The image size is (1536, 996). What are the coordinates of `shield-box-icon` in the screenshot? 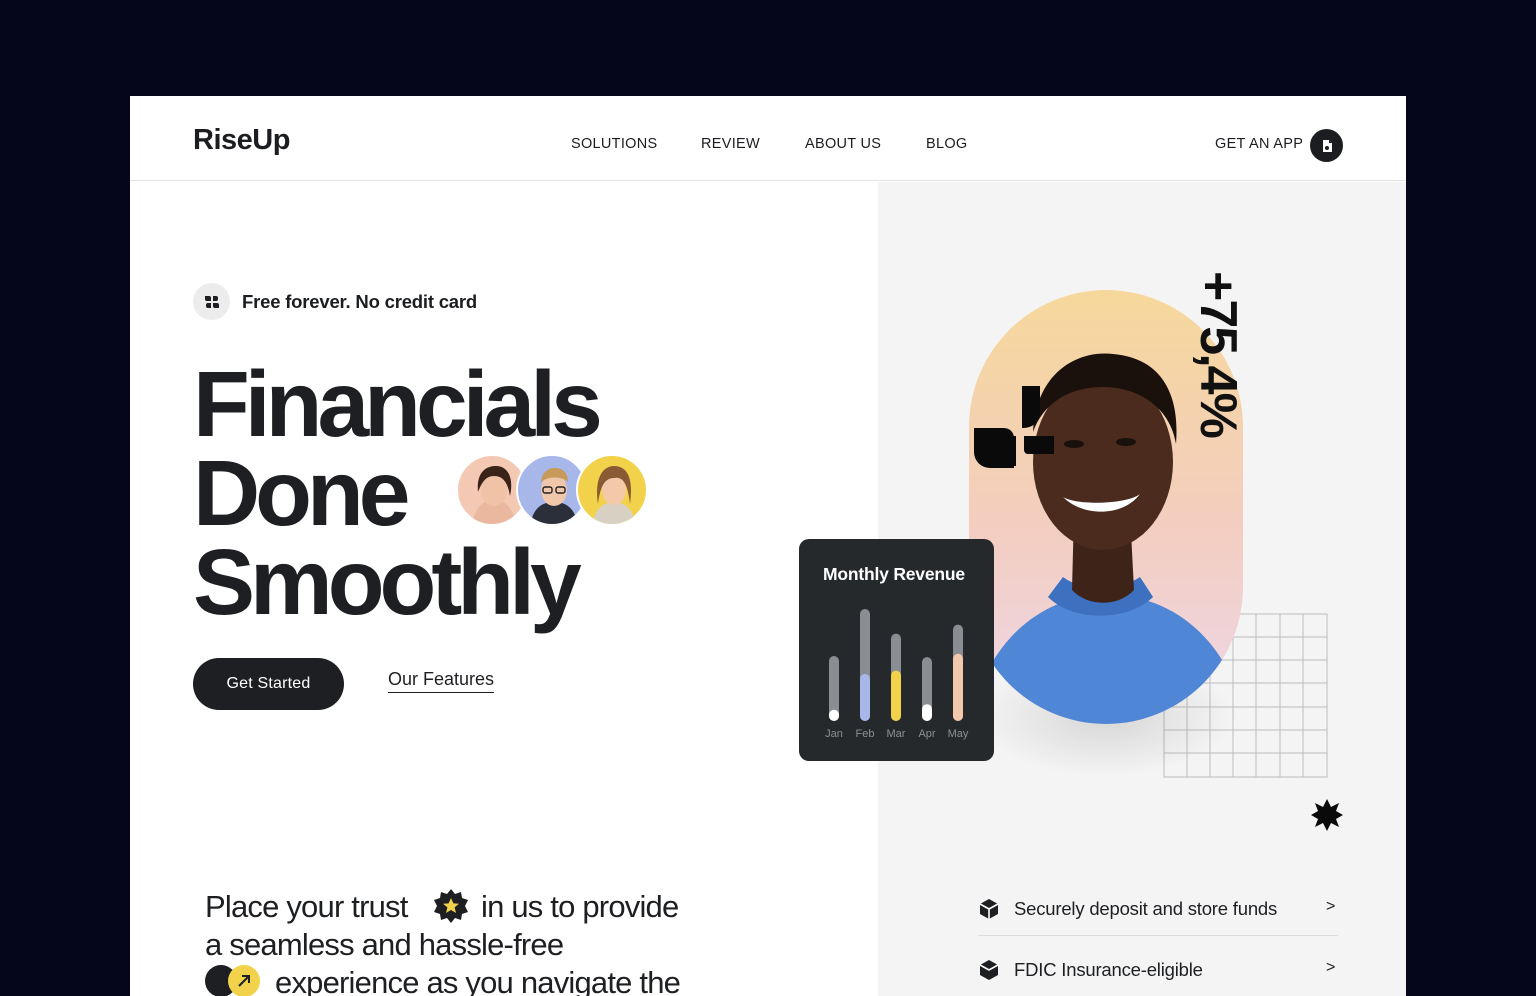 It's located at (989, 970).